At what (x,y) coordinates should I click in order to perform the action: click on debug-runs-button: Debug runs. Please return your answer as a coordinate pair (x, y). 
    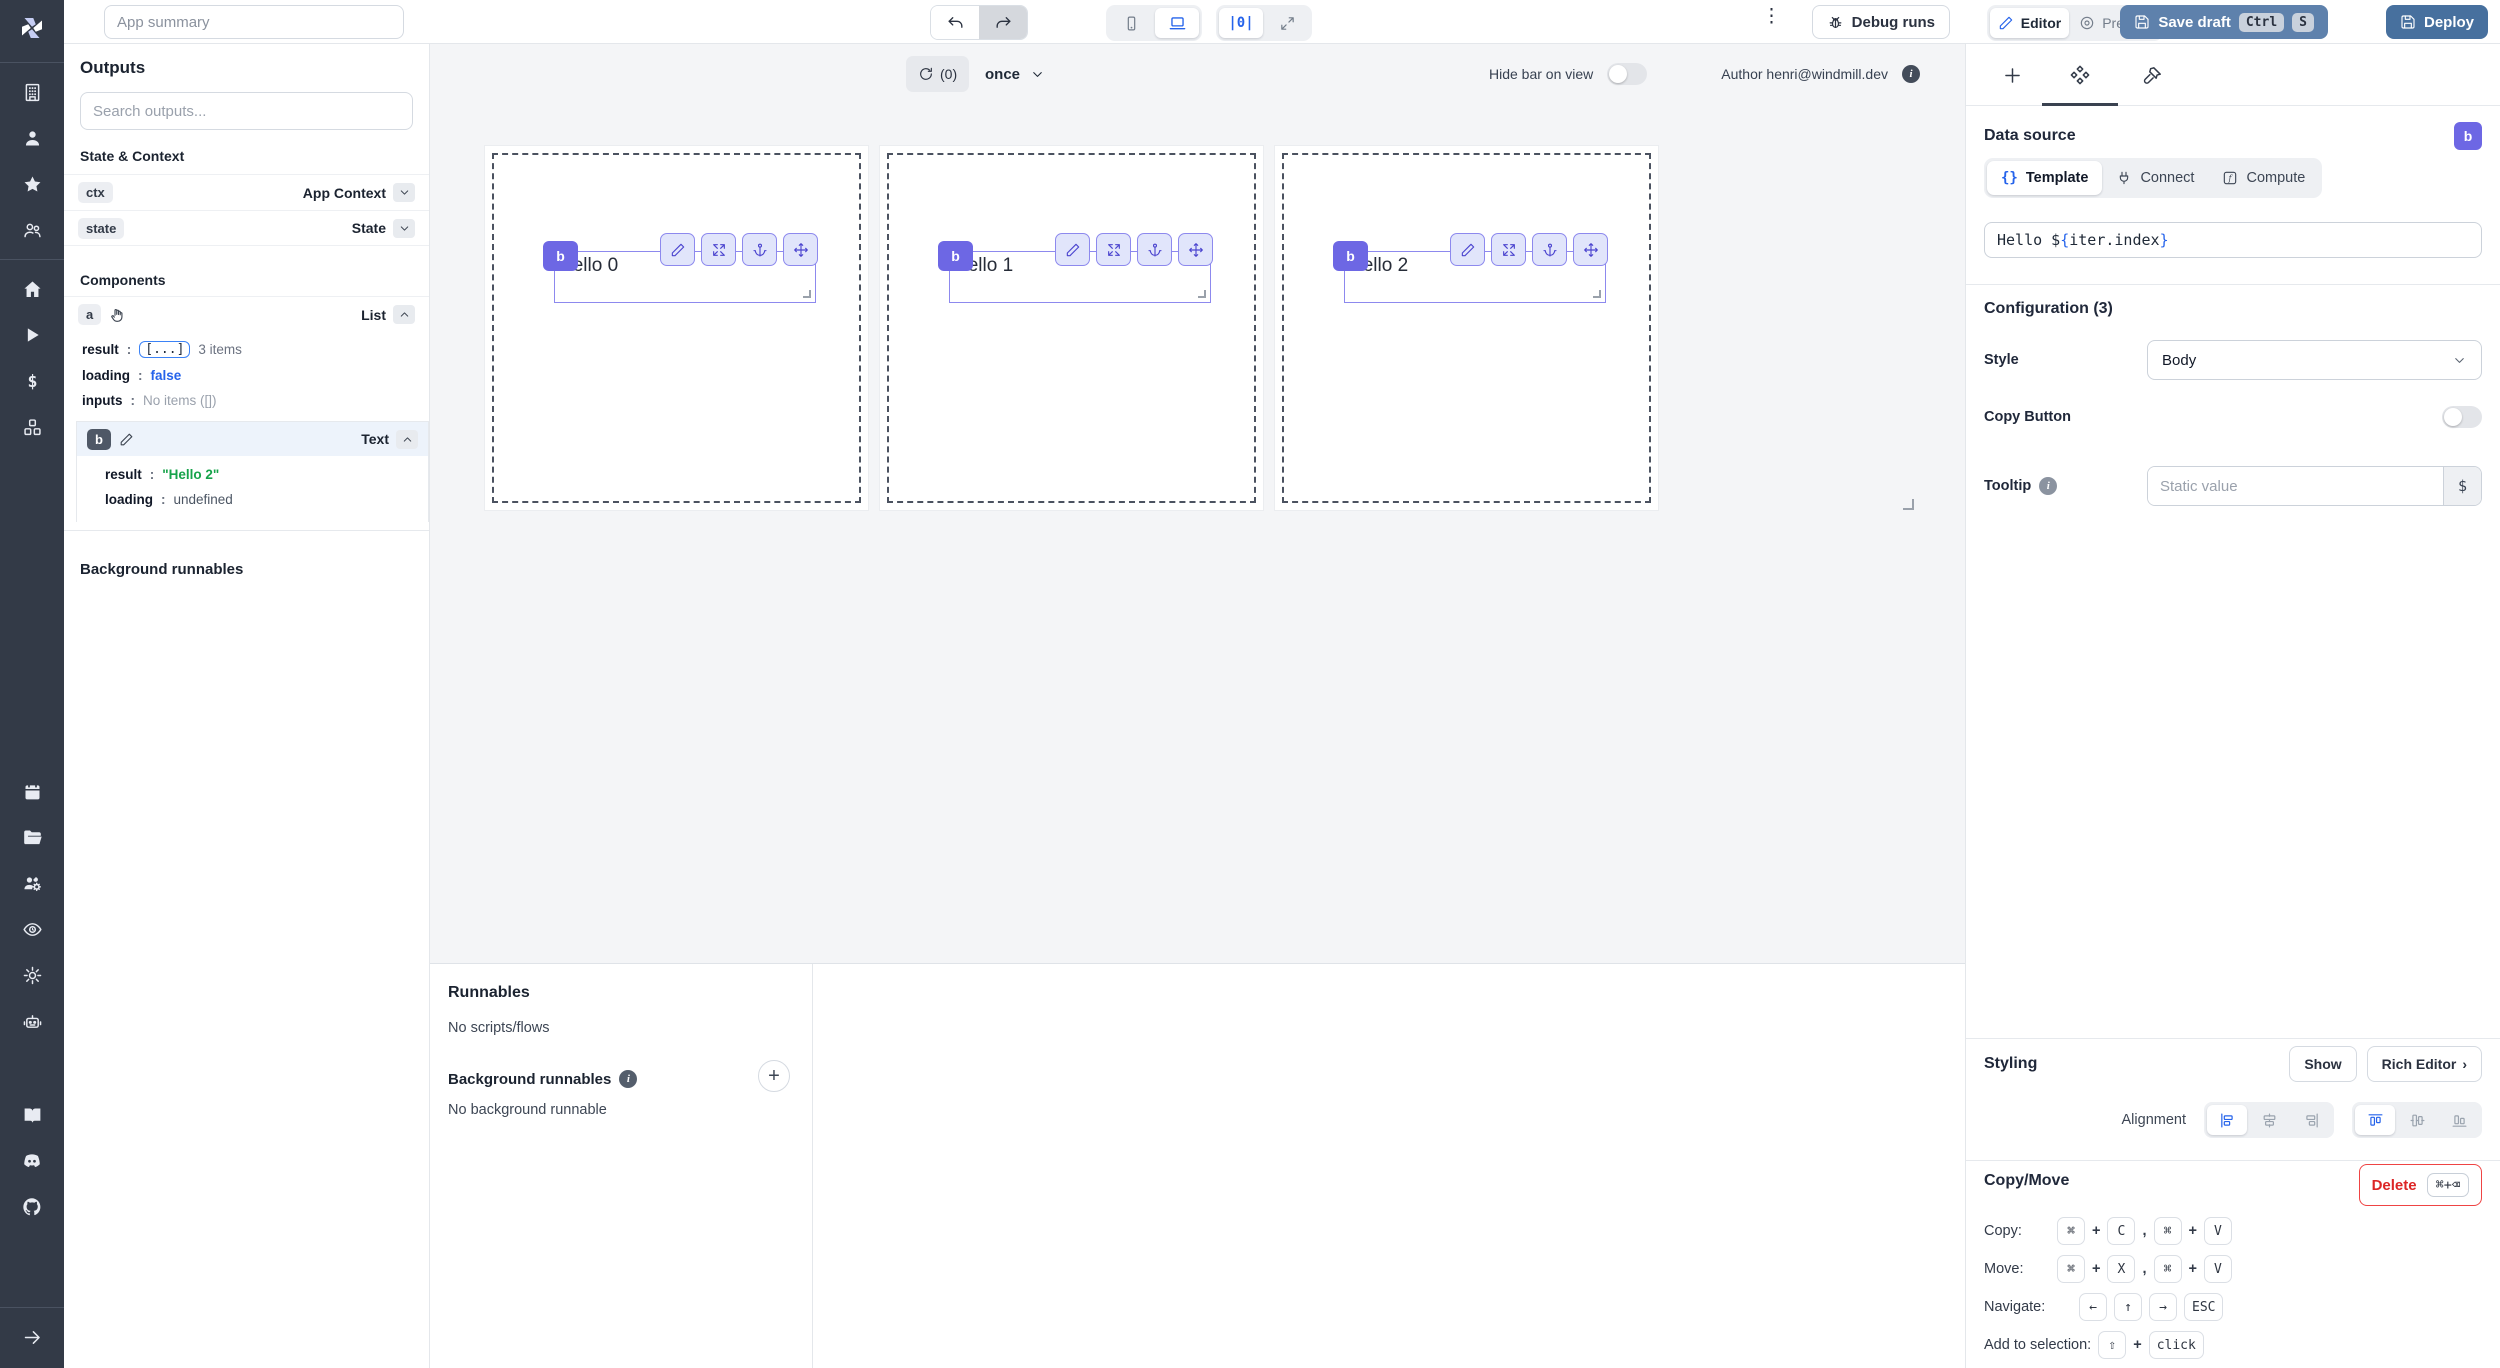
    Looking at the image, I should click on (1880, 22).